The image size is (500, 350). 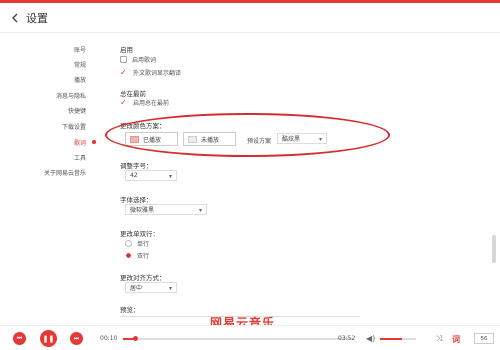 What do you see at coordinates (494, 182) in the screenshot?
I see `scrollbar` at bounding box center [494, 182].